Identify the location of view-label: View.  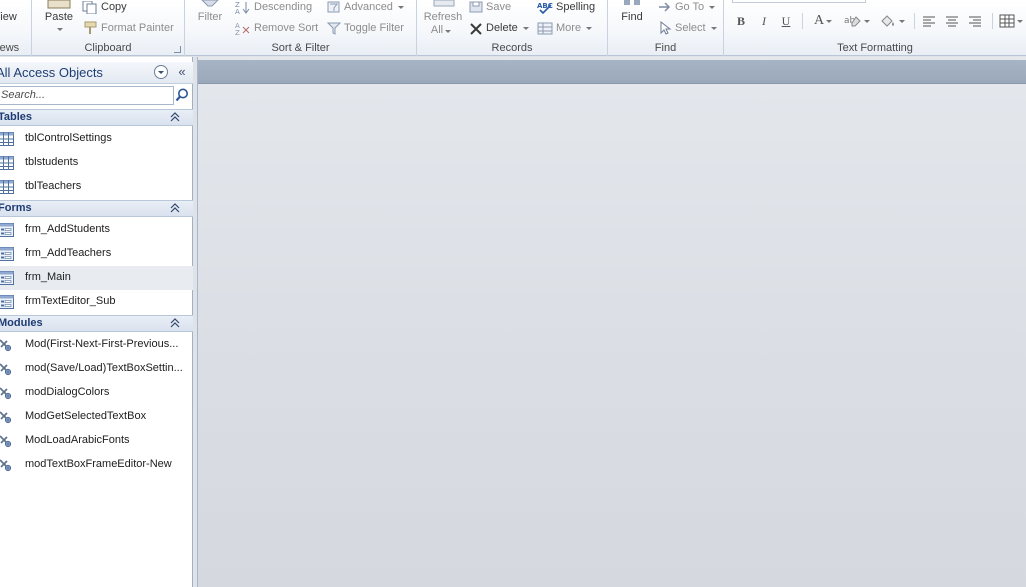
(8, 17).